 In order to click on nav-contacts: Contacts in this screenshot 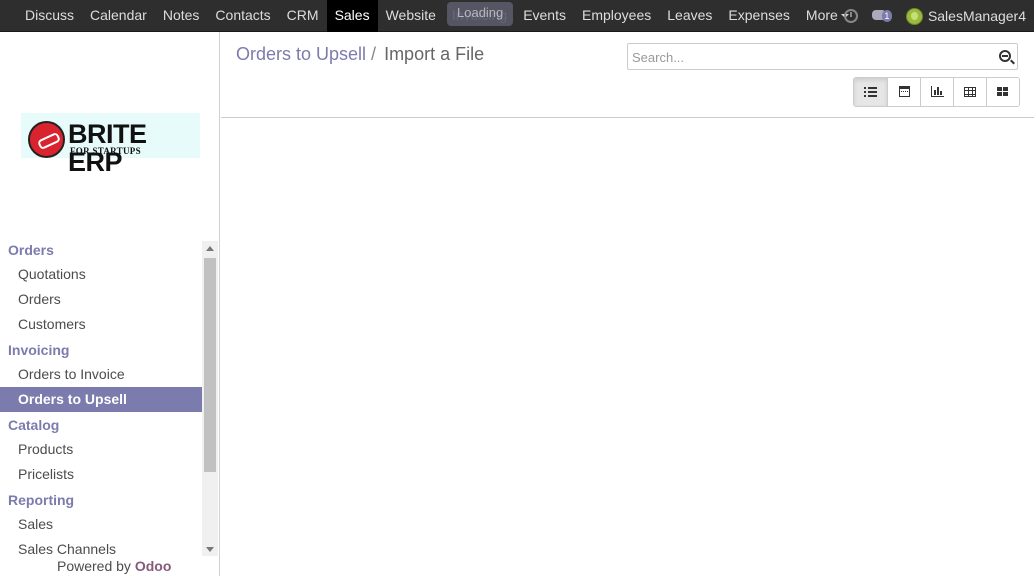, I will do `click(242, 16)`.